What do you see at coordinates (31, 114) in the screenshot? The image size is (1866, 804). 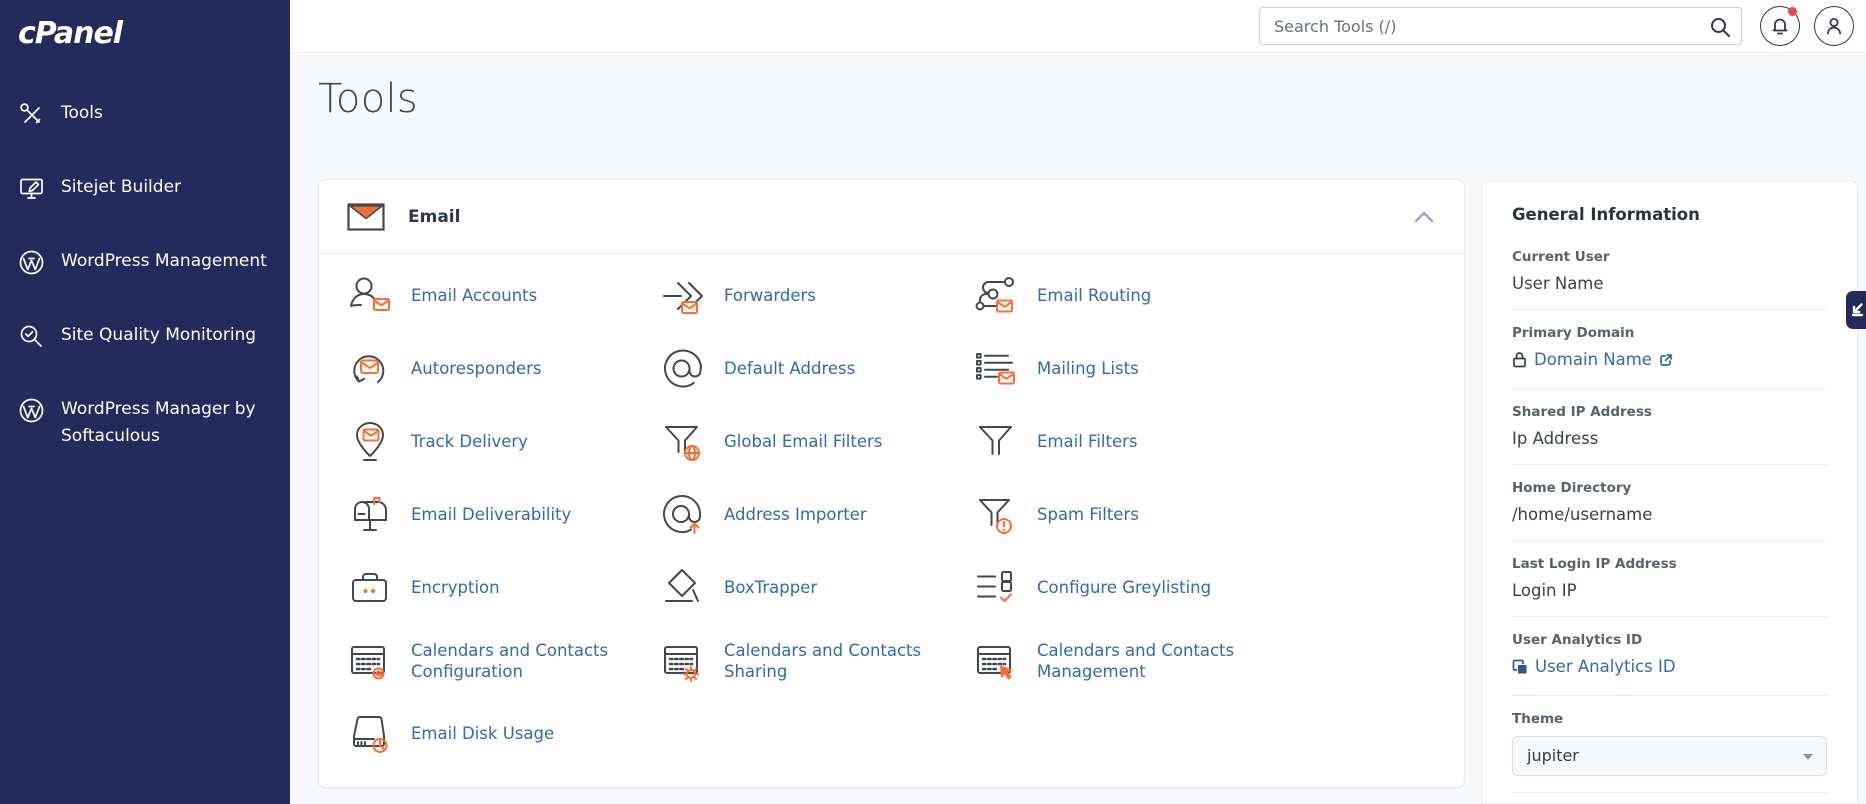 I see `tools-icon` at bounding box center [31, 114].